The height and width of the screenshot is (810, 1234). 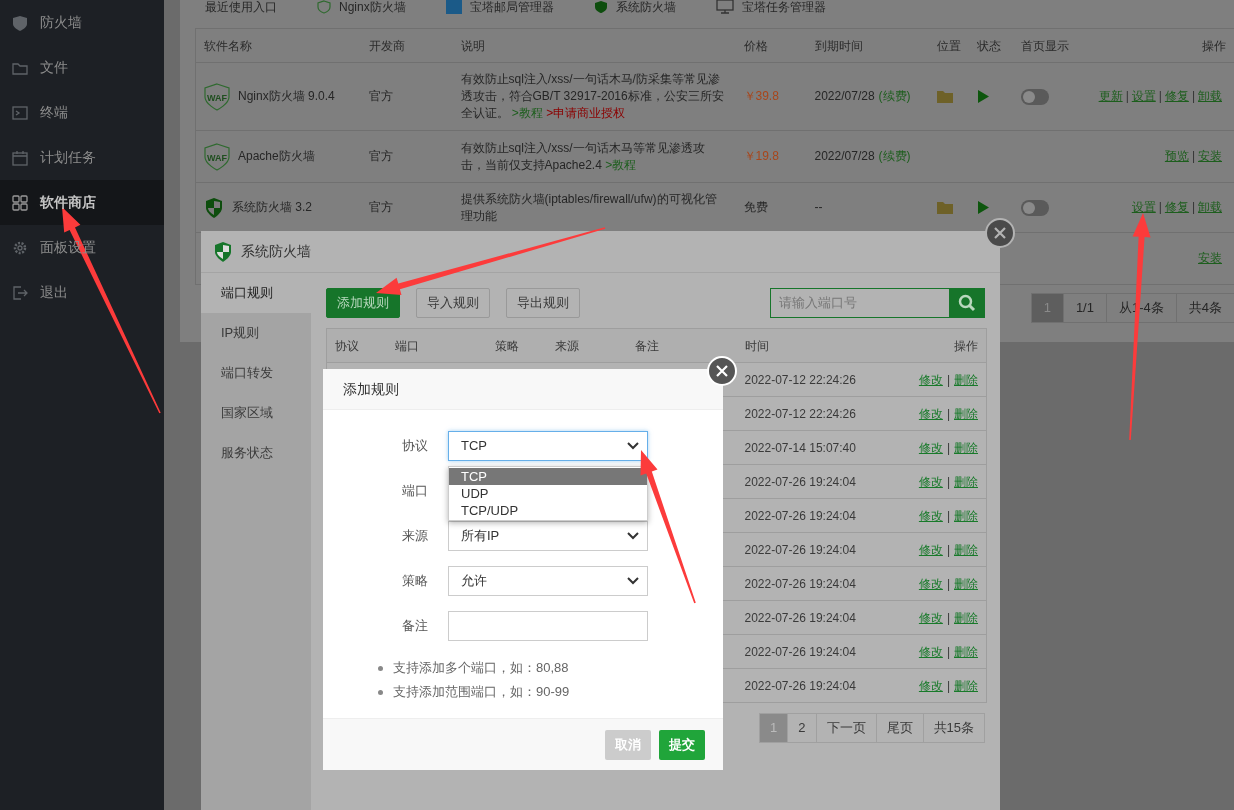 I want to click on hint-text: 支持添加范围端口，如：90-99, so click(x=481, y=692).